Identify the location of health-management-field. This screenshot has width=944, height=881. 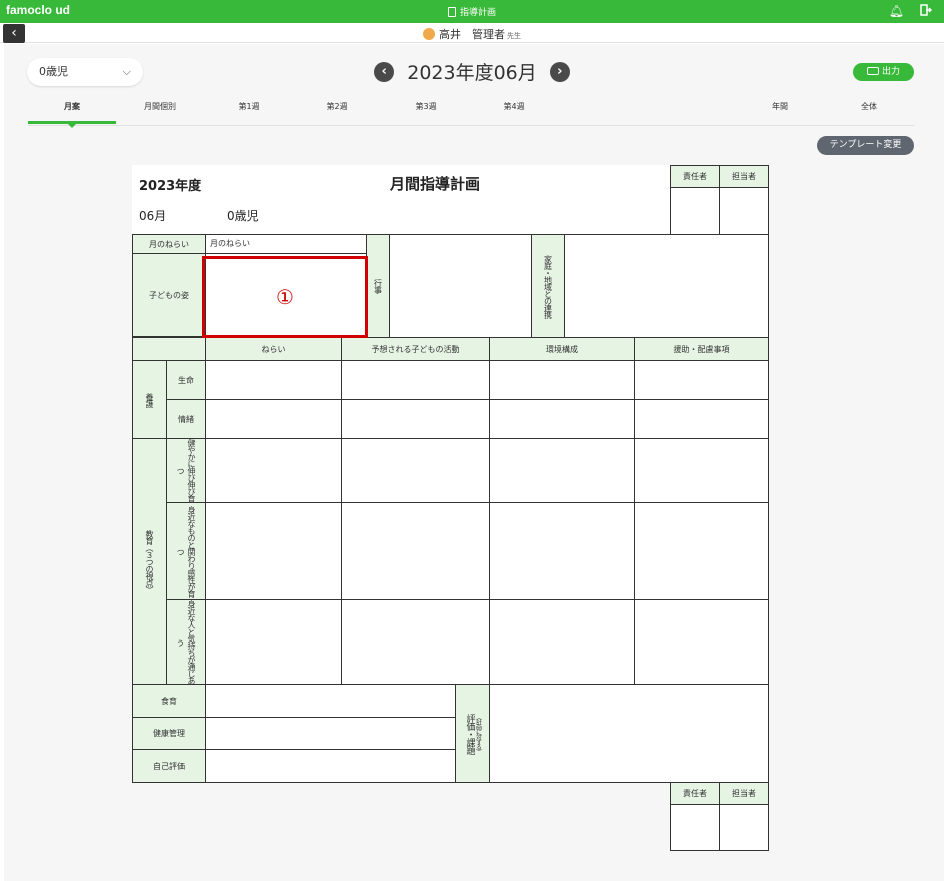
(330, 733).